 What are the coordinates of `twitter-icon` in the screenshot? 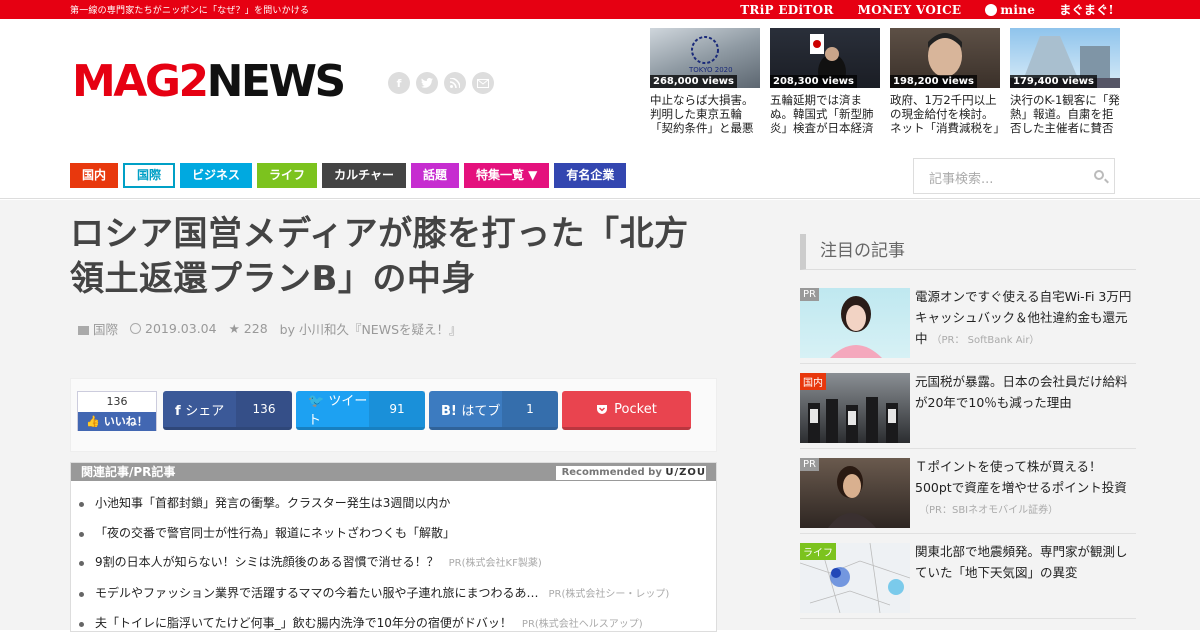 It's located at (427, 83).